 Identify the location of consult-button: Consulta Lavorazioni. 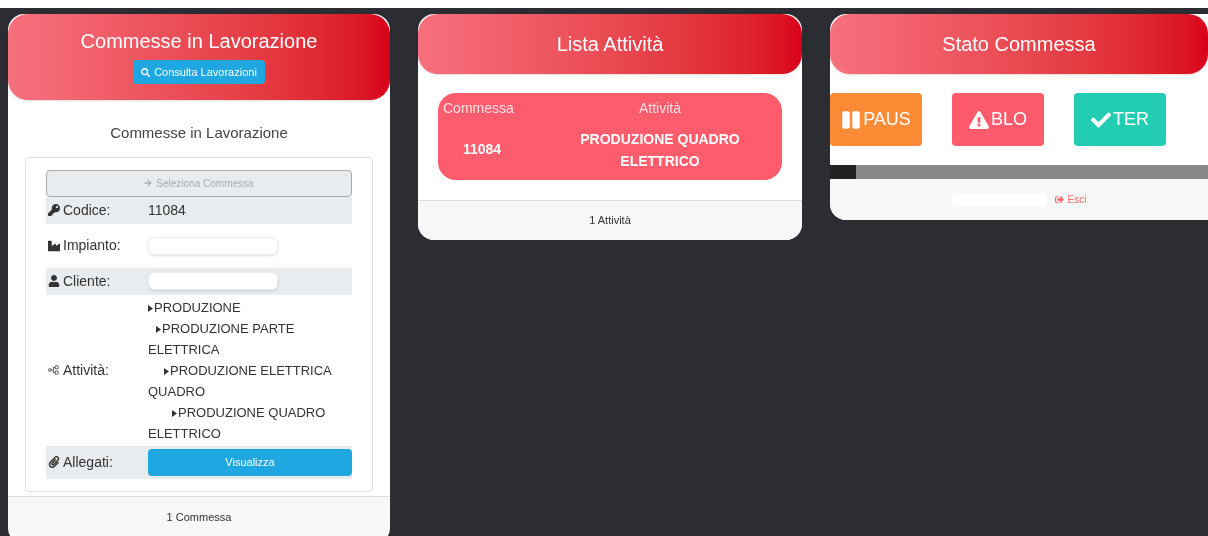
(199, 72).